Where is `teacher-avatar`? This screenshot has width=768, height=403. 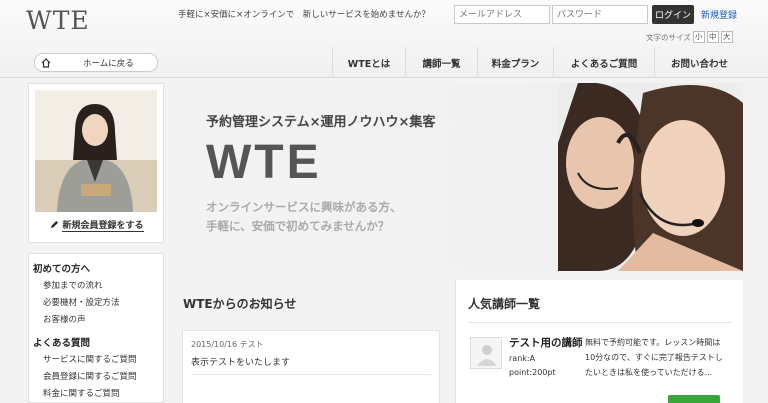
teacher-avatar is located at coordinates (486, 353).